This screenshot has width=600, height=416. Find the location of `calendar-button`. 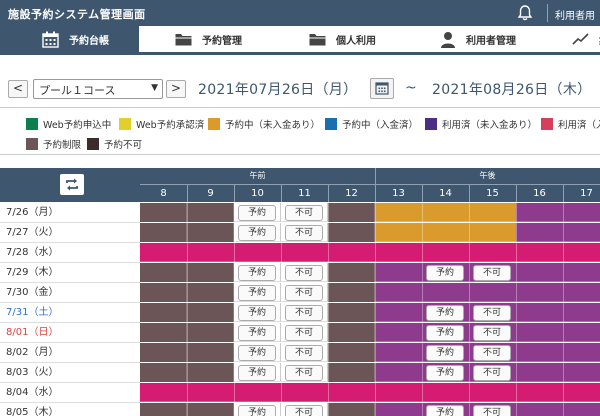

calendar-button is located at coordinates (382, 88).